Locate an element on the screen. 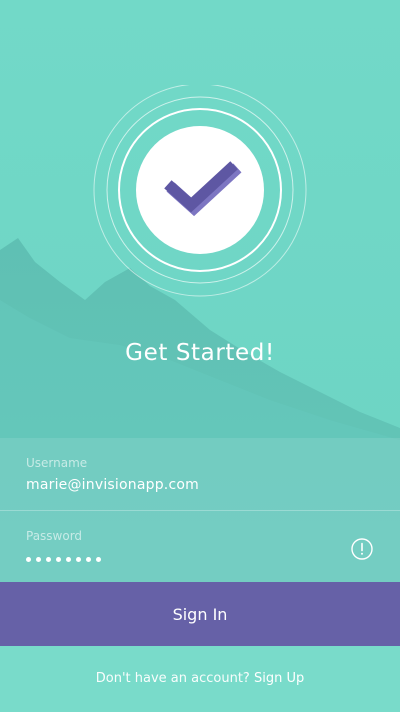 The width and height of the screenshot is (400, 712). username-label: Username is located at coordinates (57, 463).